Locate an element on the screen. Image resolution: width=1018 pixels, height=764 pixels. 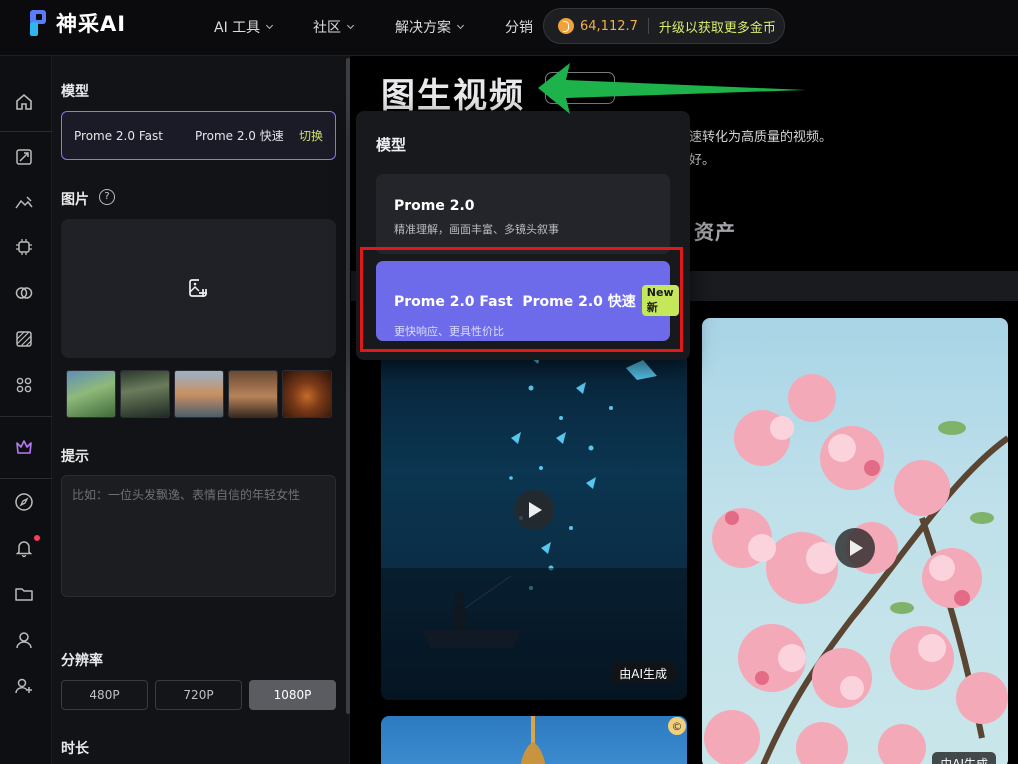
brand-name: 神采AI is located at coordinates (91, 24).